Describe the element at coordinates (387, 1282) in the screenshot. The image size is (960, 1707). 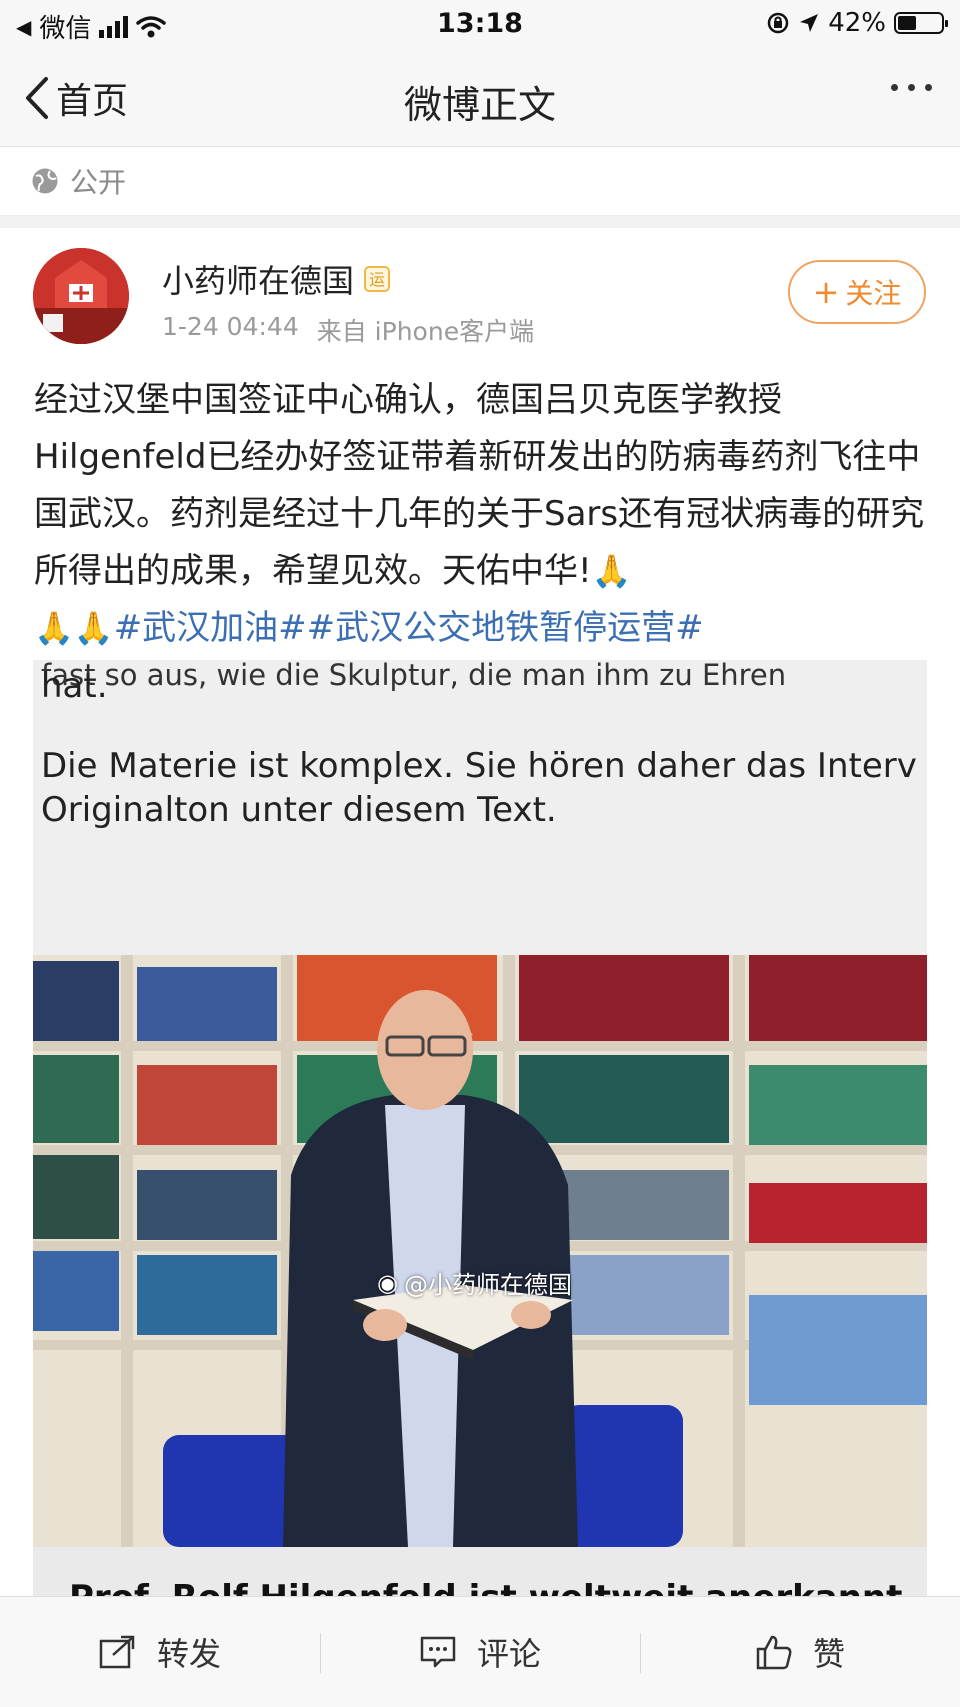
I see `weibo-logo-icon: ◉` at that location.